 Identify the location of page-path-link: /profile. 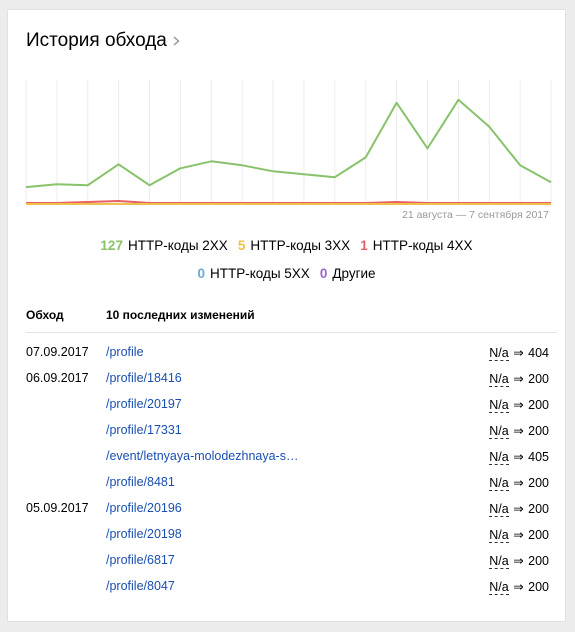
(125, 352).